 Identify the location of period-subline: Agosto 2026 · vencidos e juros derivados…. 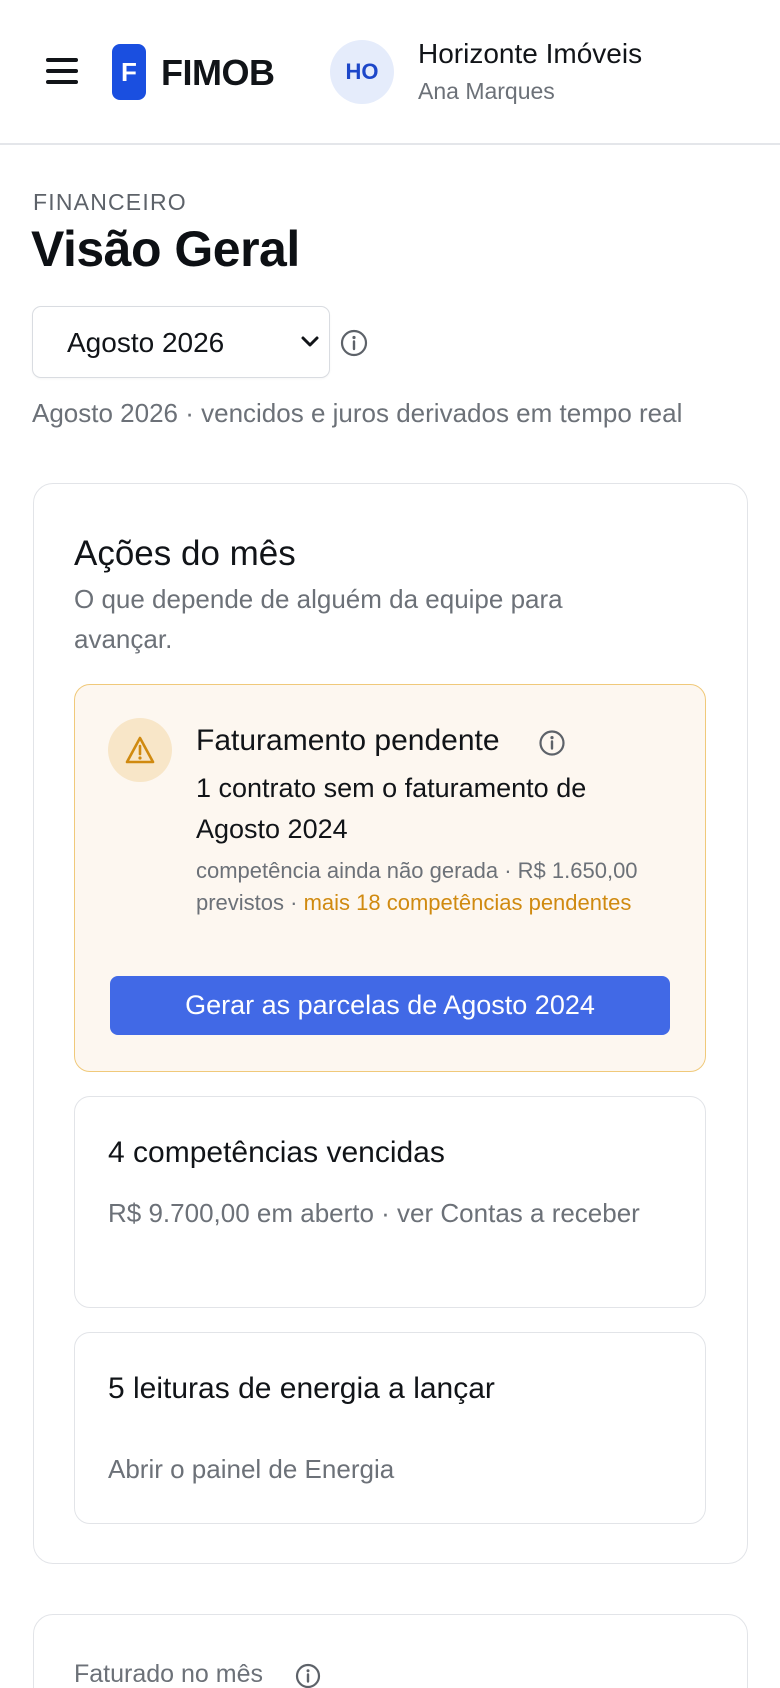
(357, 413).